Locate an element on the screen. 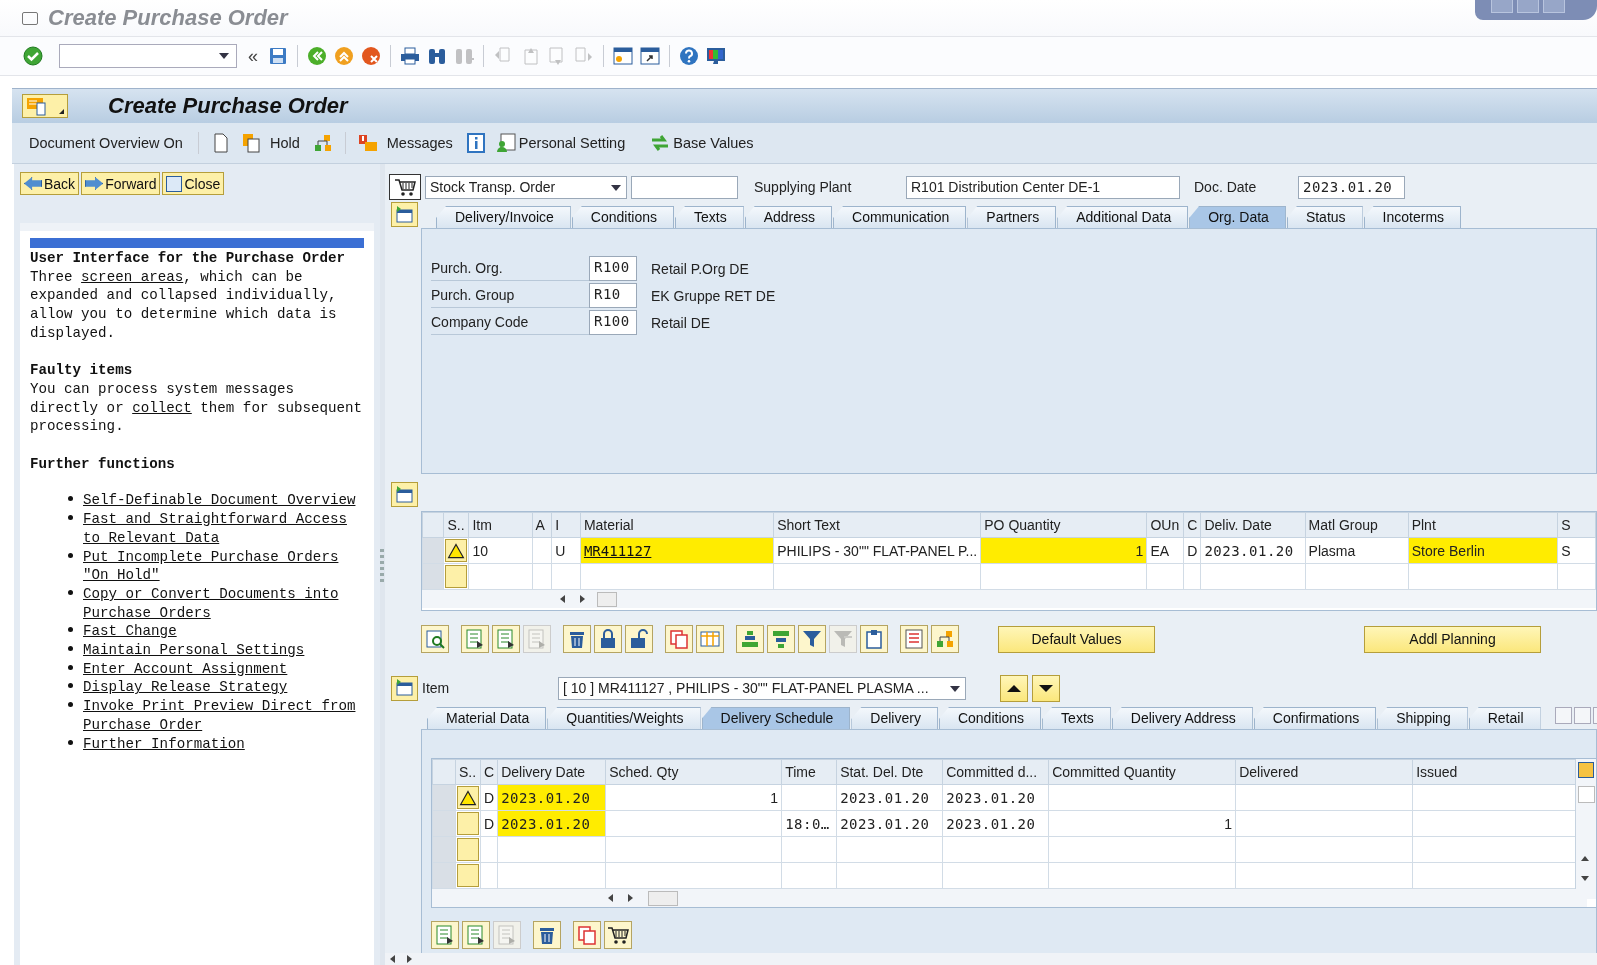 Image resolution: width=1597 pixels, height=965 pixels. cart-button is located at coordinates (618, 935).